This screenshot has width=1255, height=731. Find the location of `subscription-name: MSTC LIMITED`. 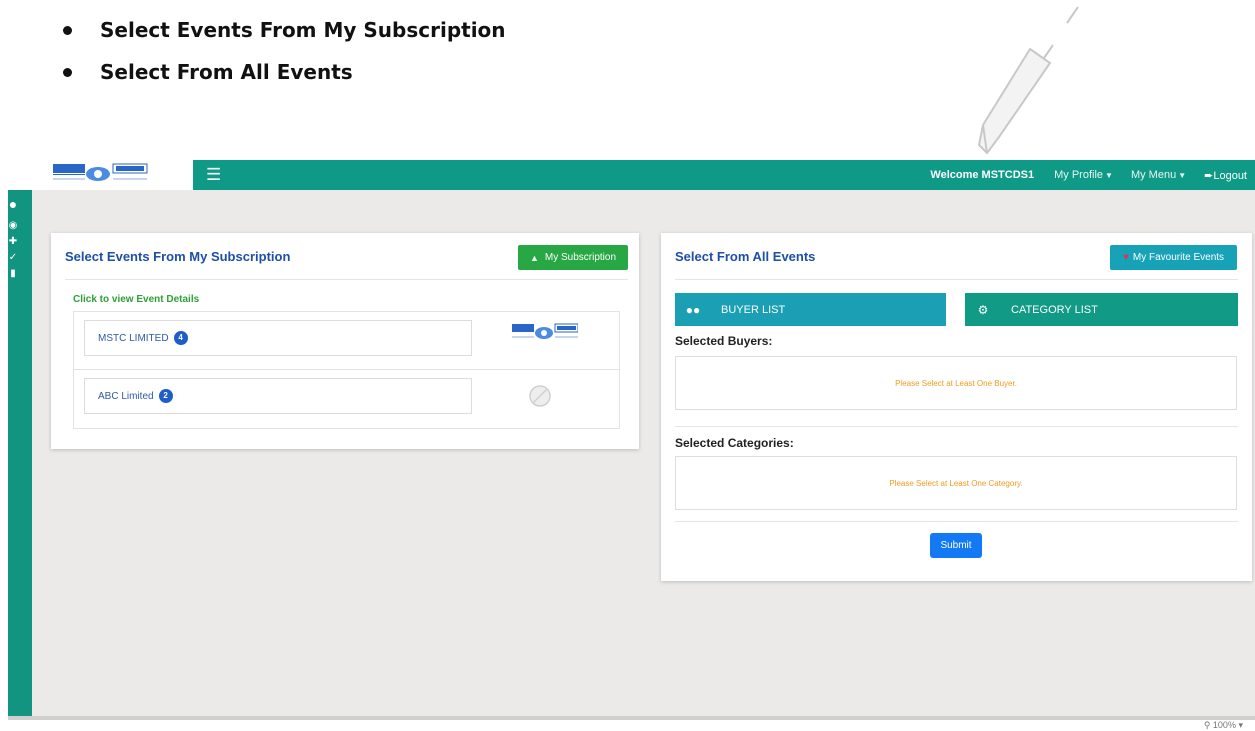

subscription-name: MSTC LIMITED is located at coordinates (133, 338).